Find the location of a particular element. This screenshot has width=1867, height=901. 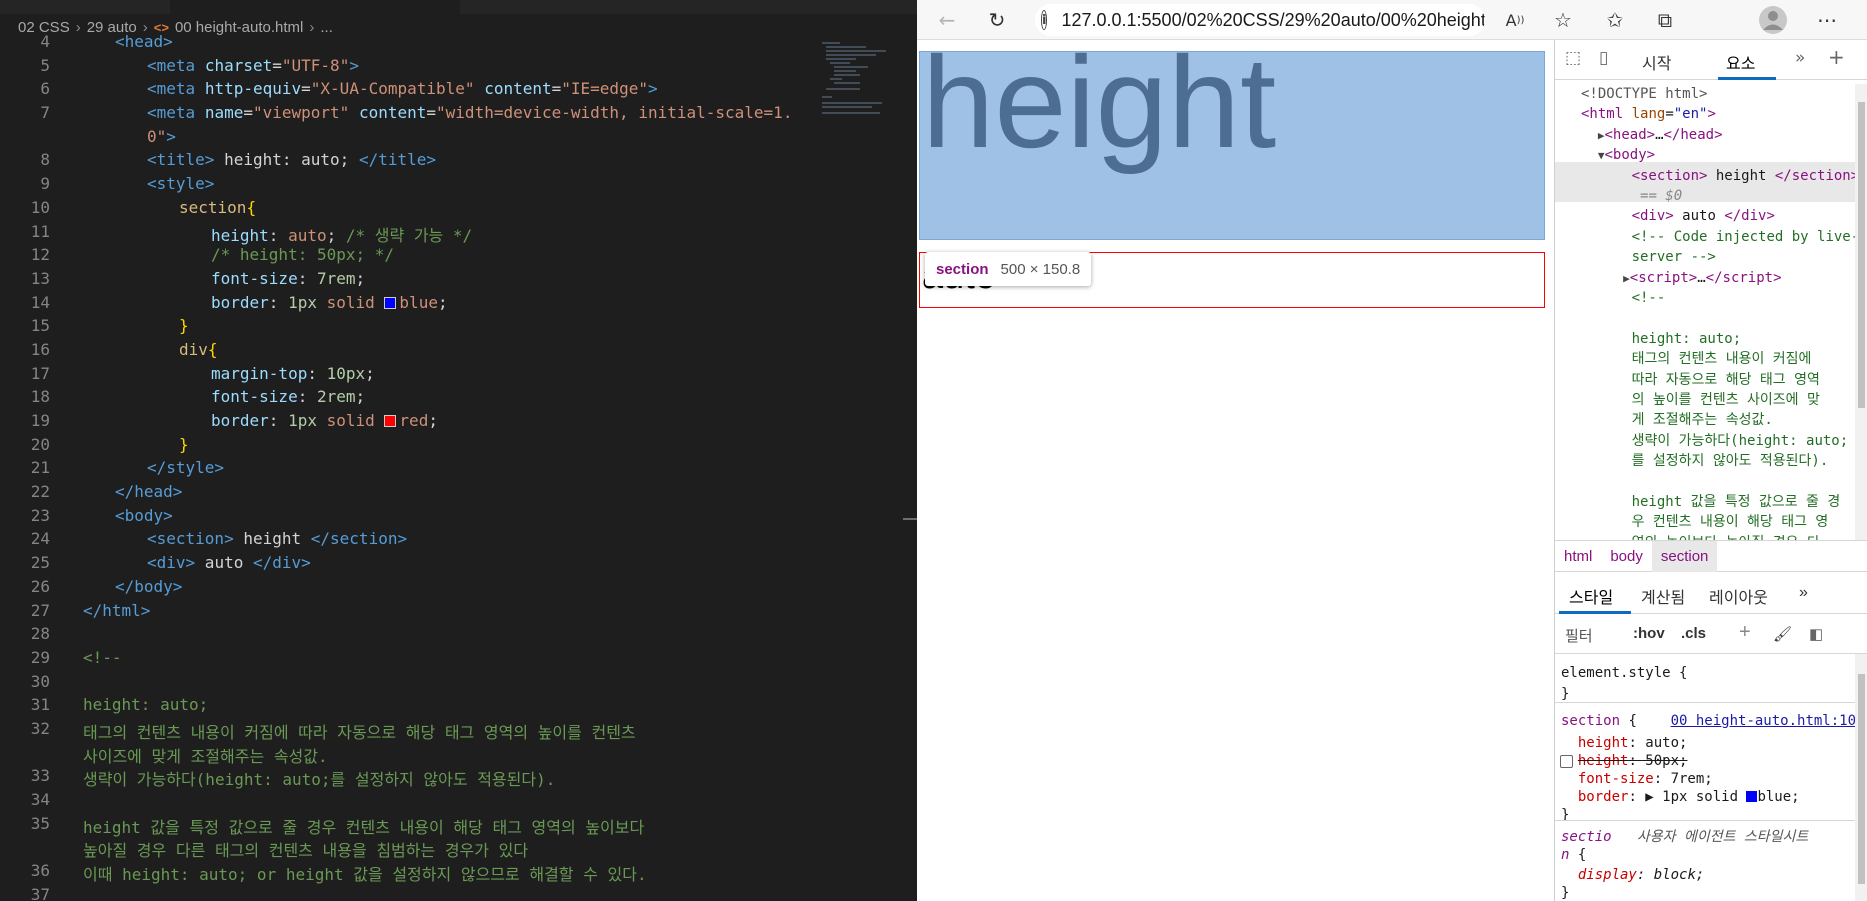

style-rule-line: height: 50px; is located at coordinates (1624, 761).